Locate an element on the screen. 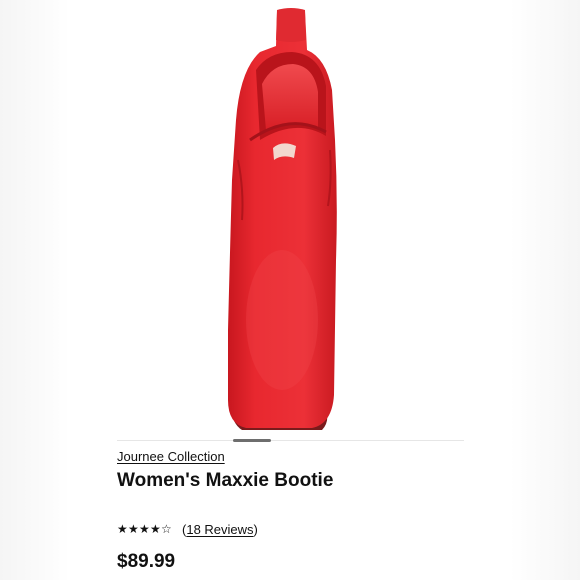 The height and width of the screenshot is (580, 580). star-rating: ★ ★ ★ ★ ☆ is located at coordinates (144, 529).